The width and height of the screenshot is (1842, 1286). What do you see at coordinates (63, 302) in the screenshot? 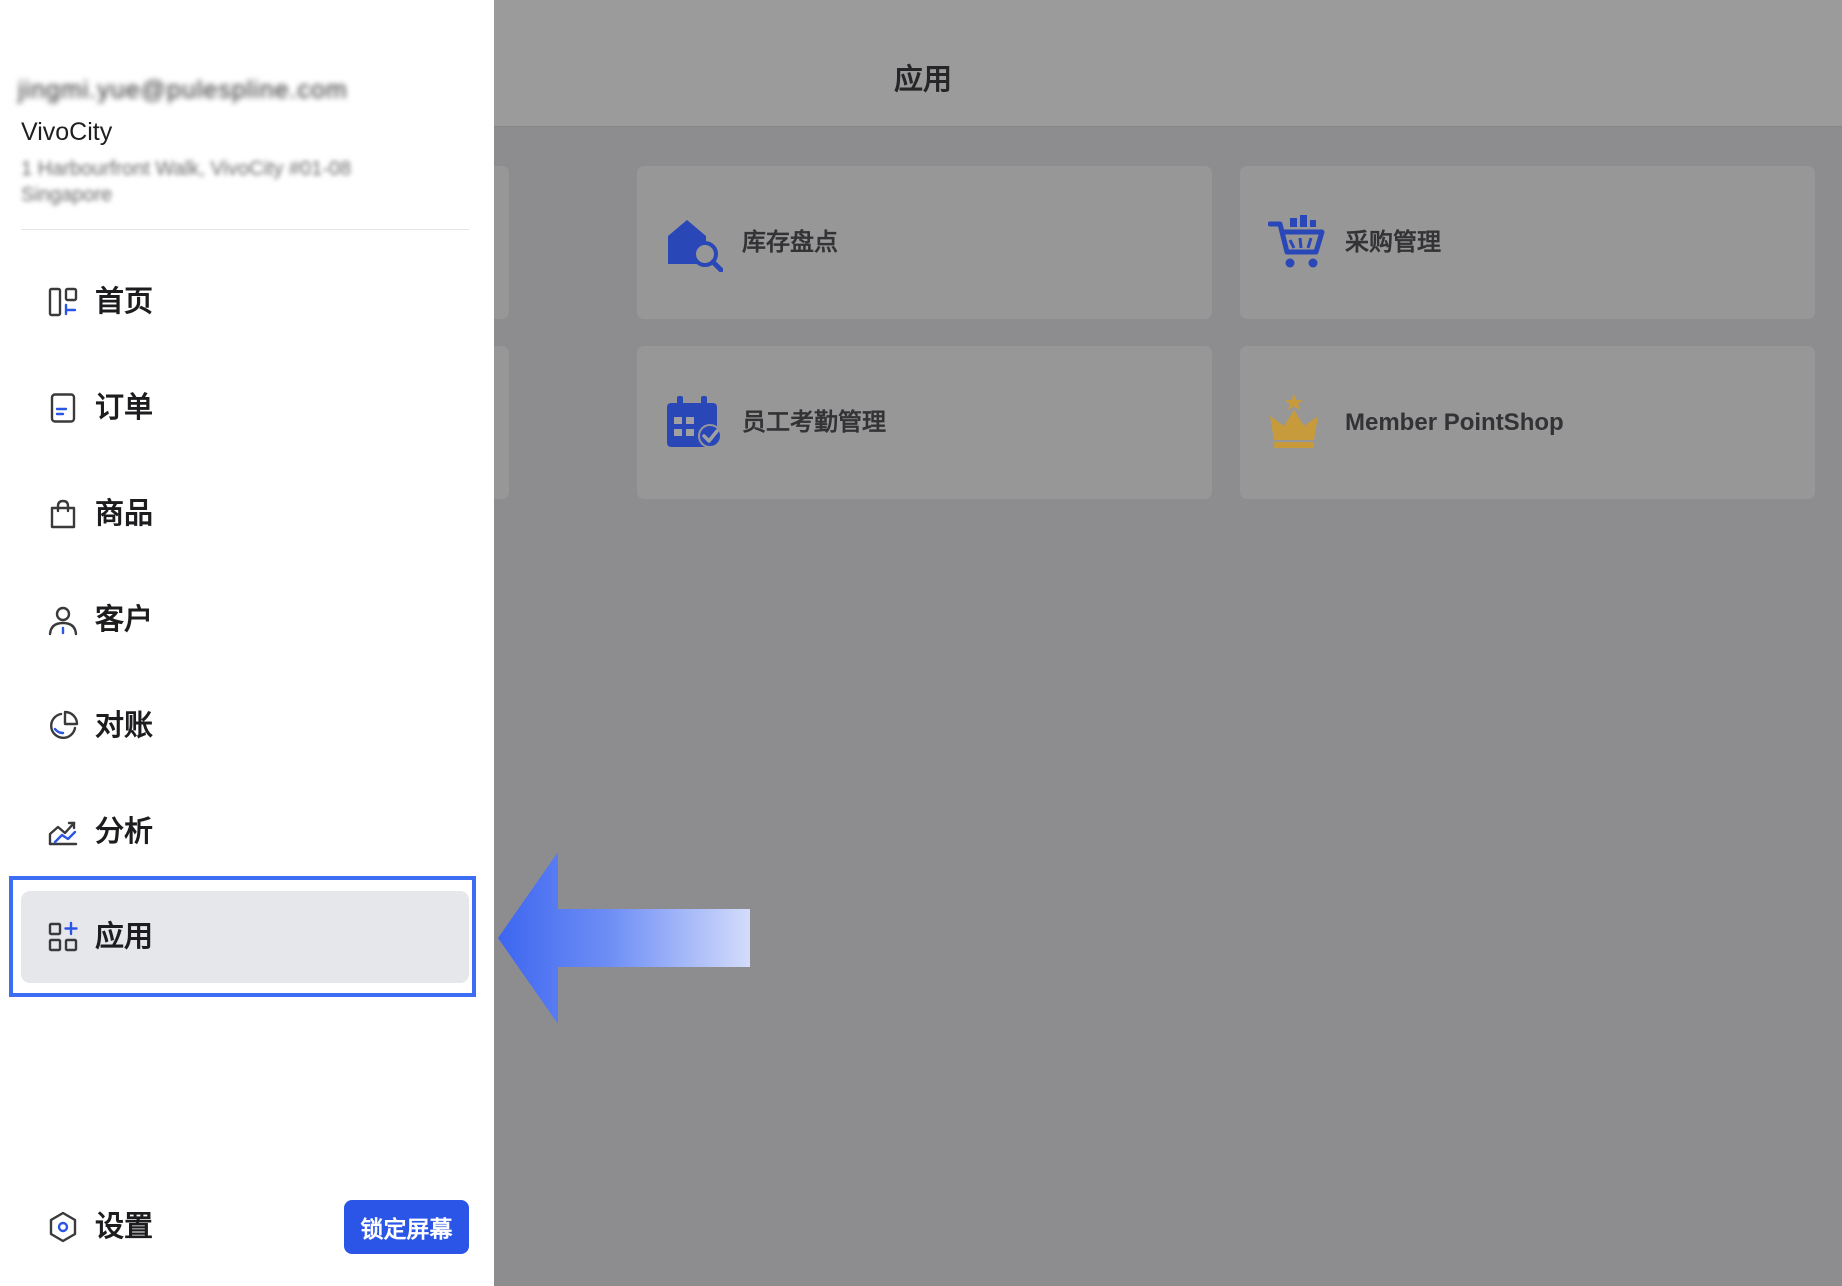
I see `dashboard-icon` at bounding box center [63, 302].